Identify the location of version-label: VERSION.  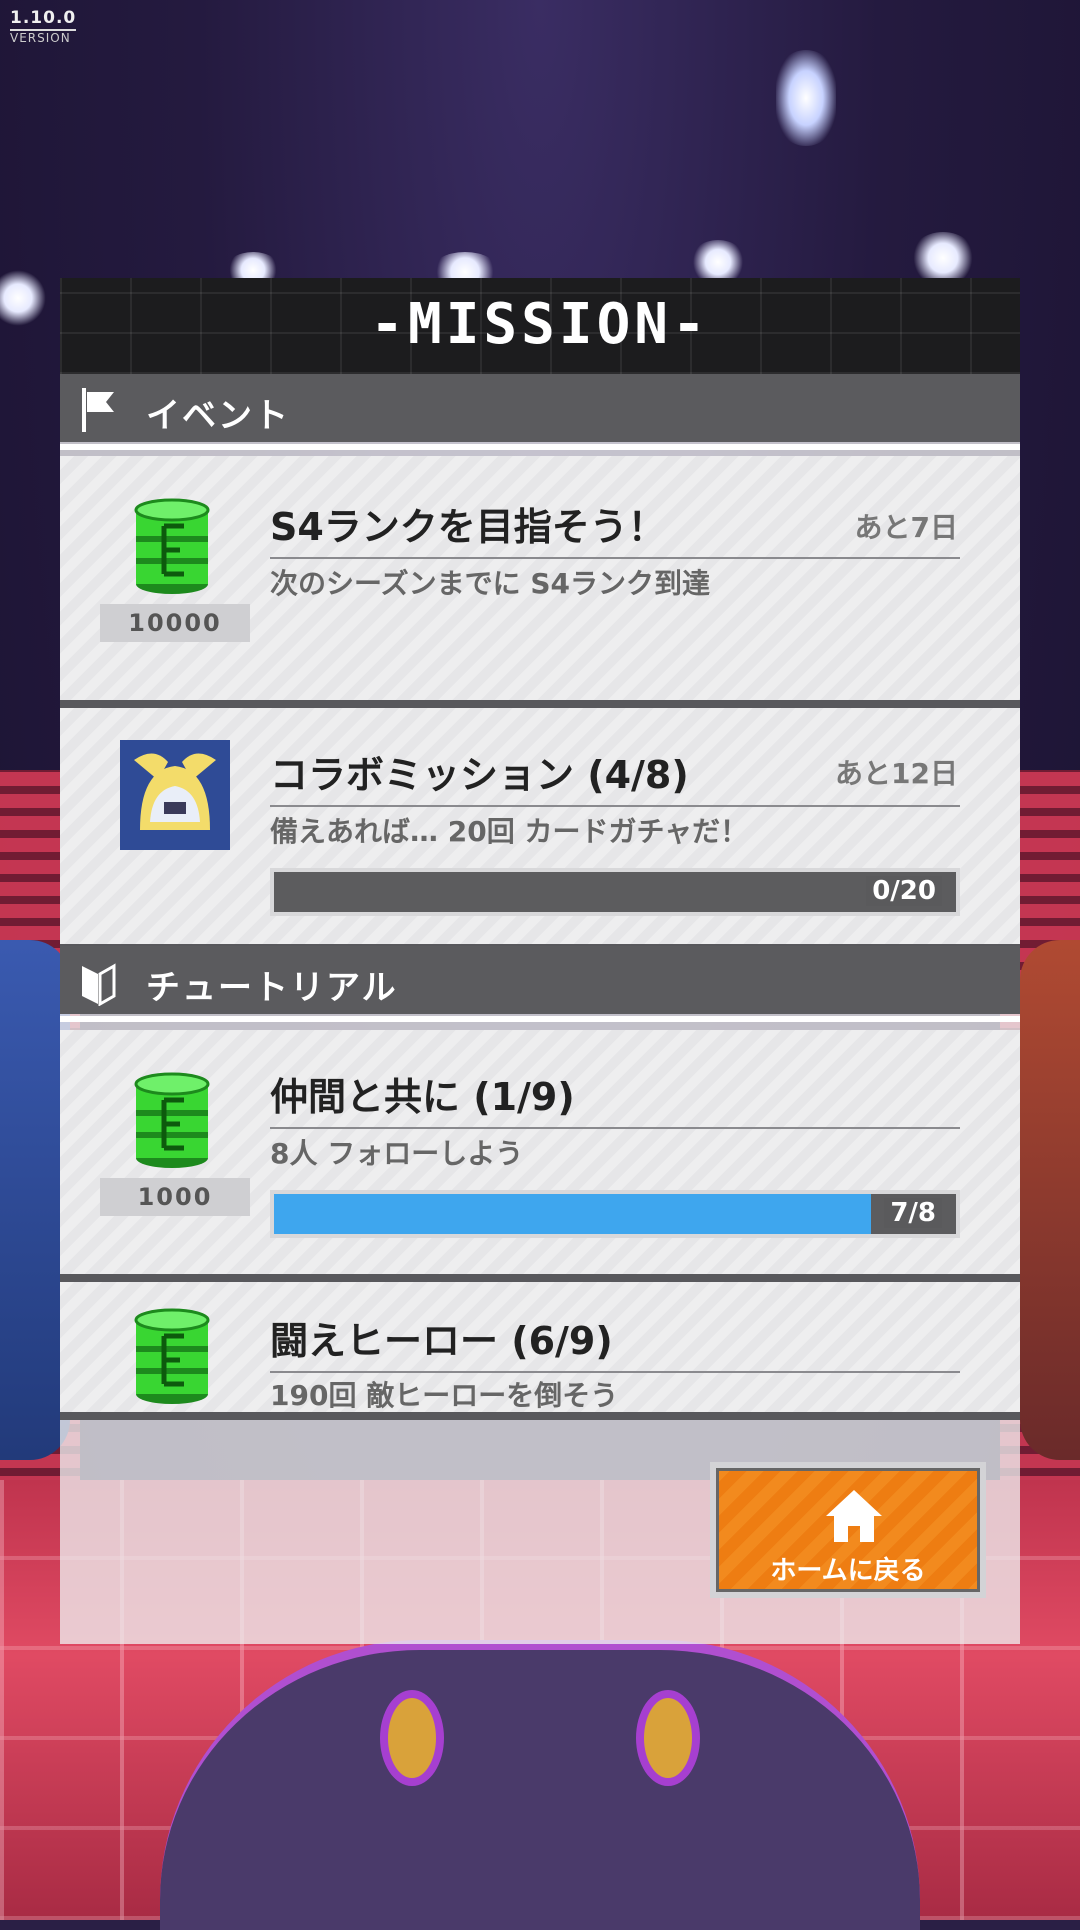
(40, 38).